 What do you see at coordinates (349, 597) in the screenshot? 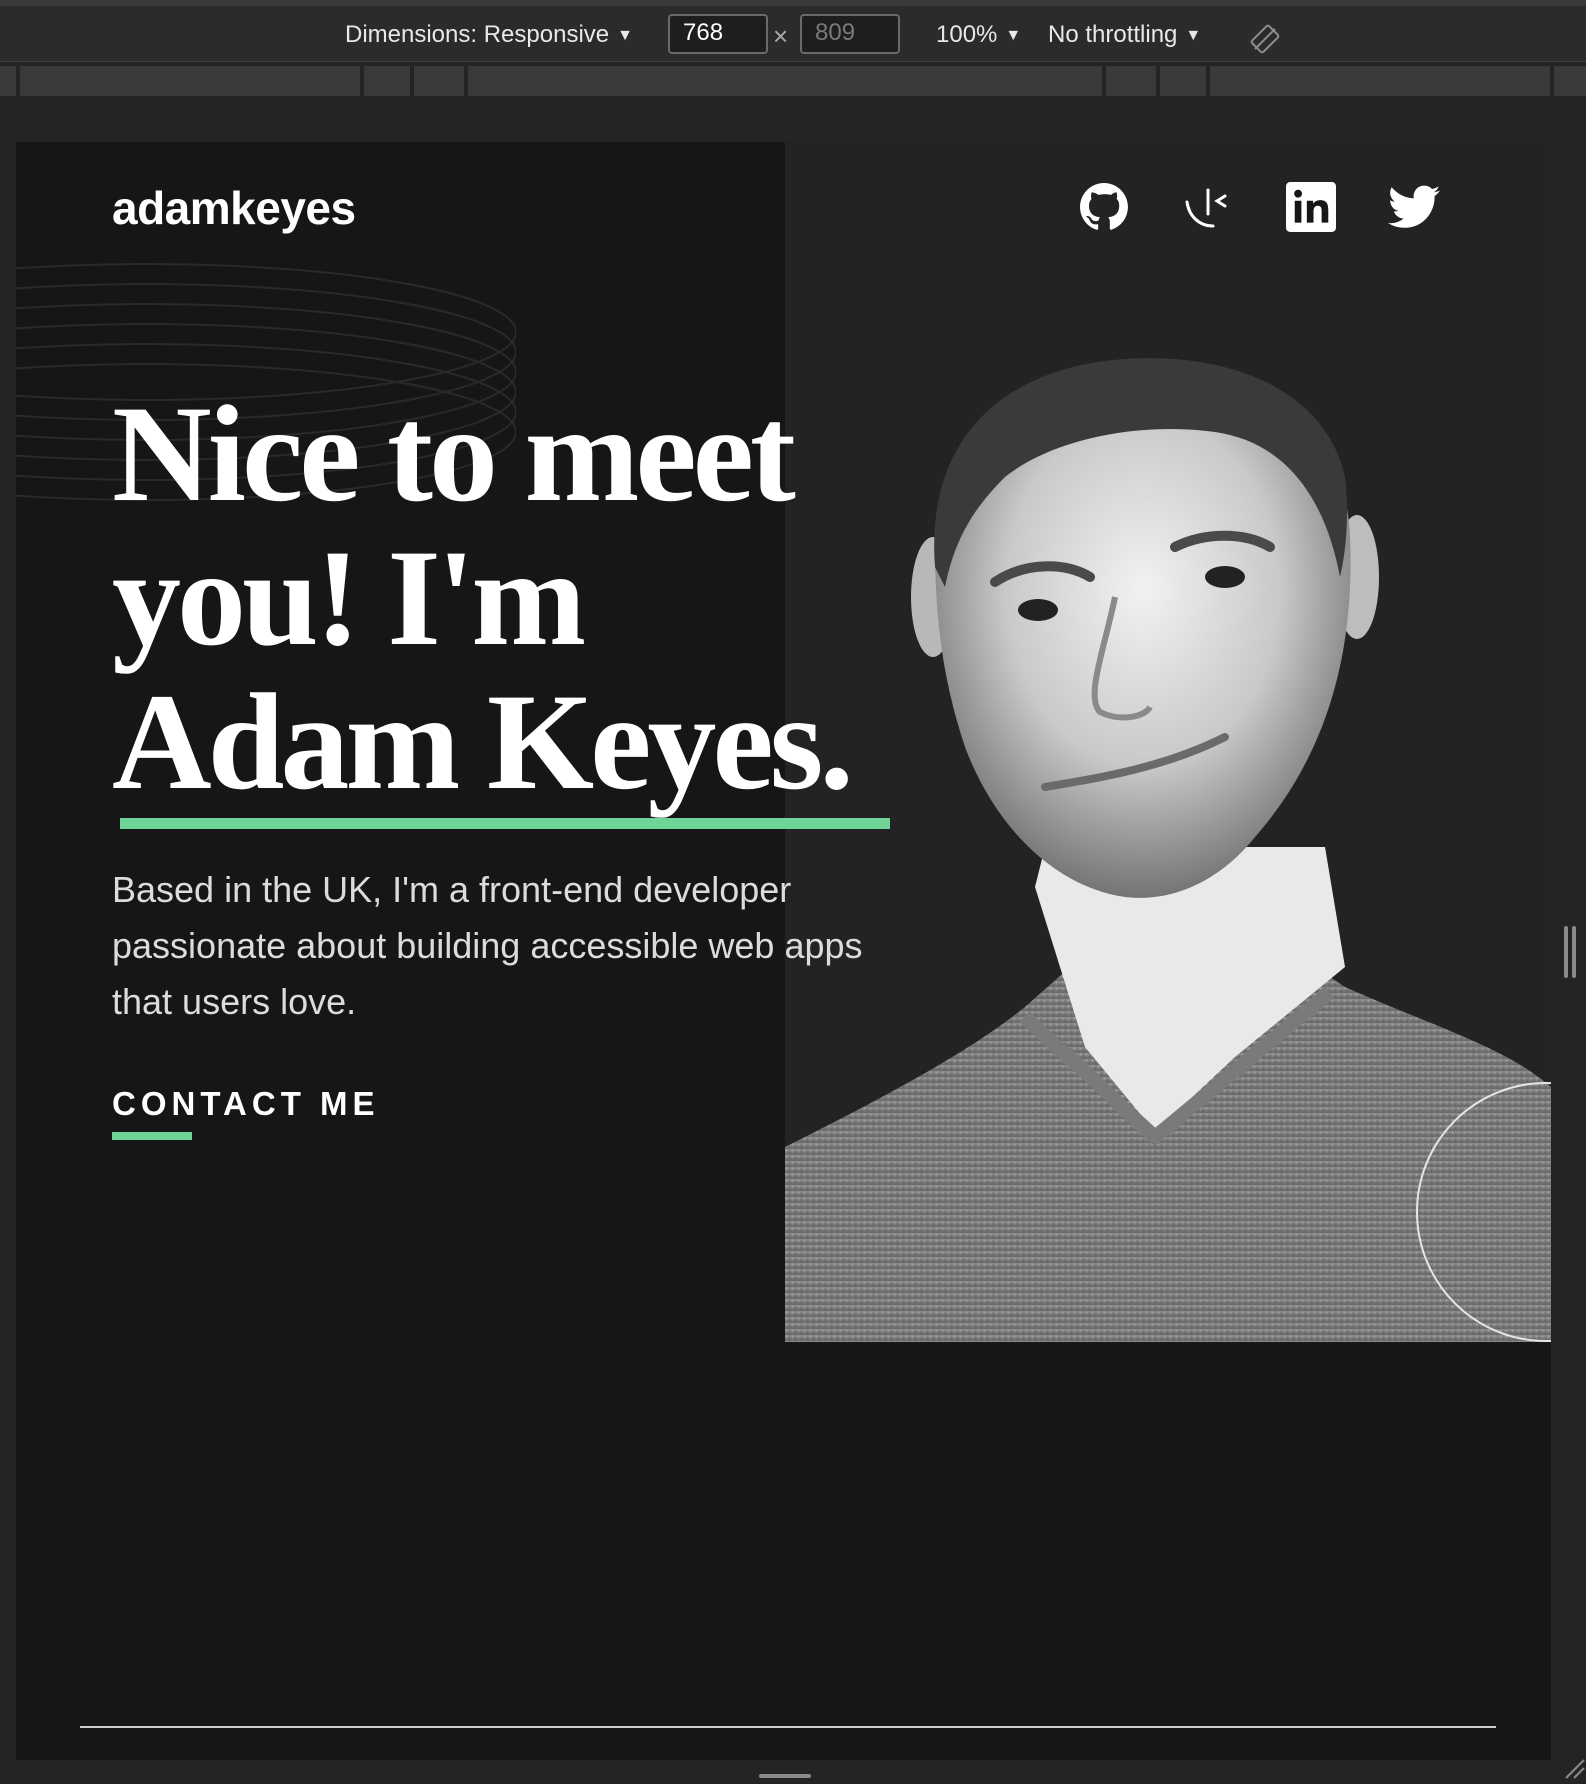
I see `headline-line: you! I'm` at bounding box center [349, 597].